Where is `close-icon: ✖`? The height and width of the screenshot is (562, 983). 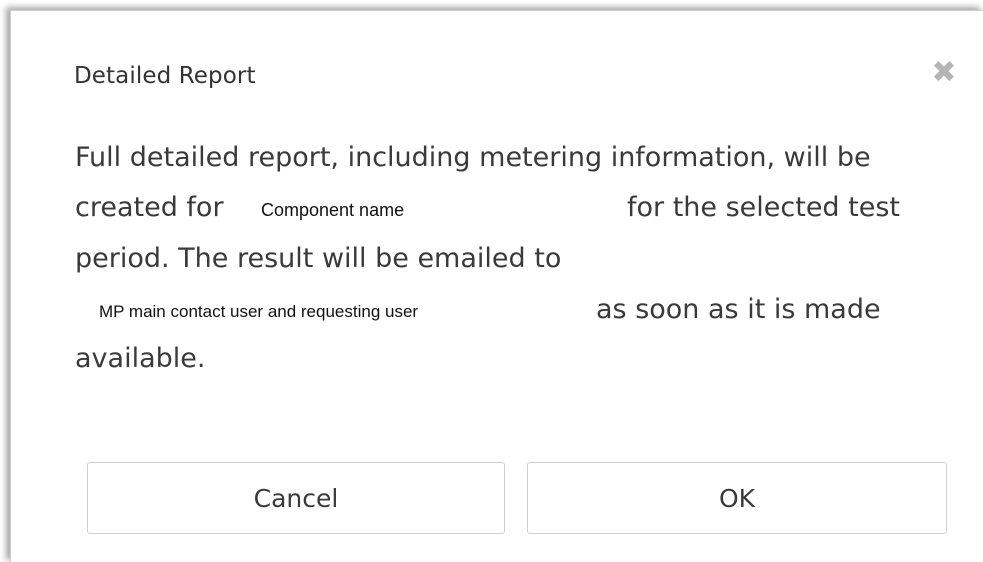
close-icon: ✖ is located at coordinates (944, 73).